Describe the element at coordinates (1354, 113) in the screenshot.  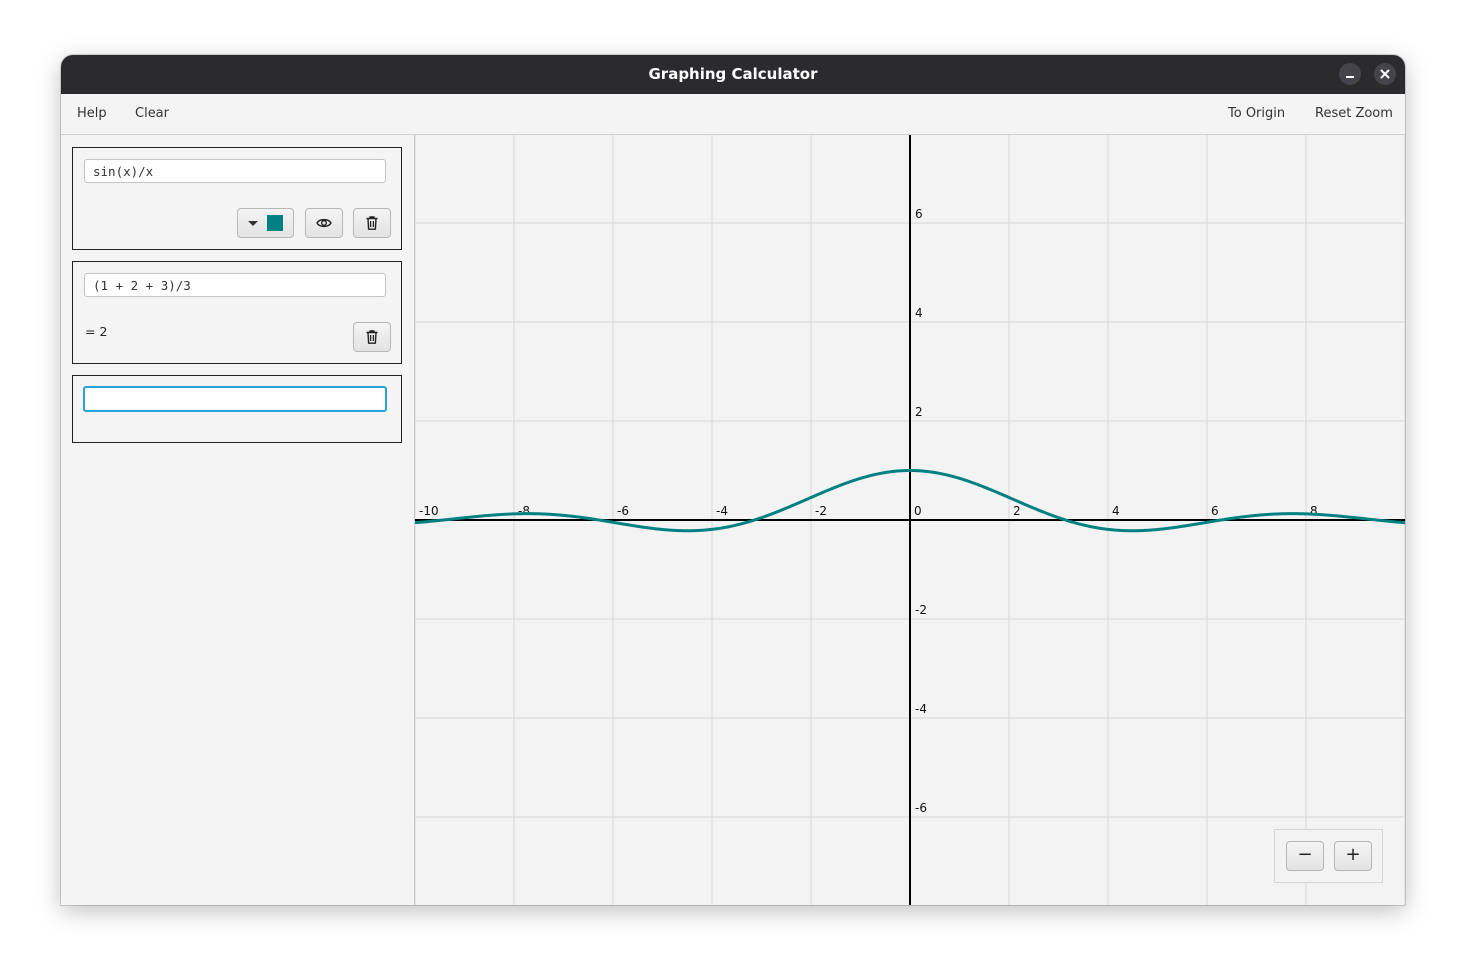
I see `menu-reset-zoom: Reset Zoom` at that location.